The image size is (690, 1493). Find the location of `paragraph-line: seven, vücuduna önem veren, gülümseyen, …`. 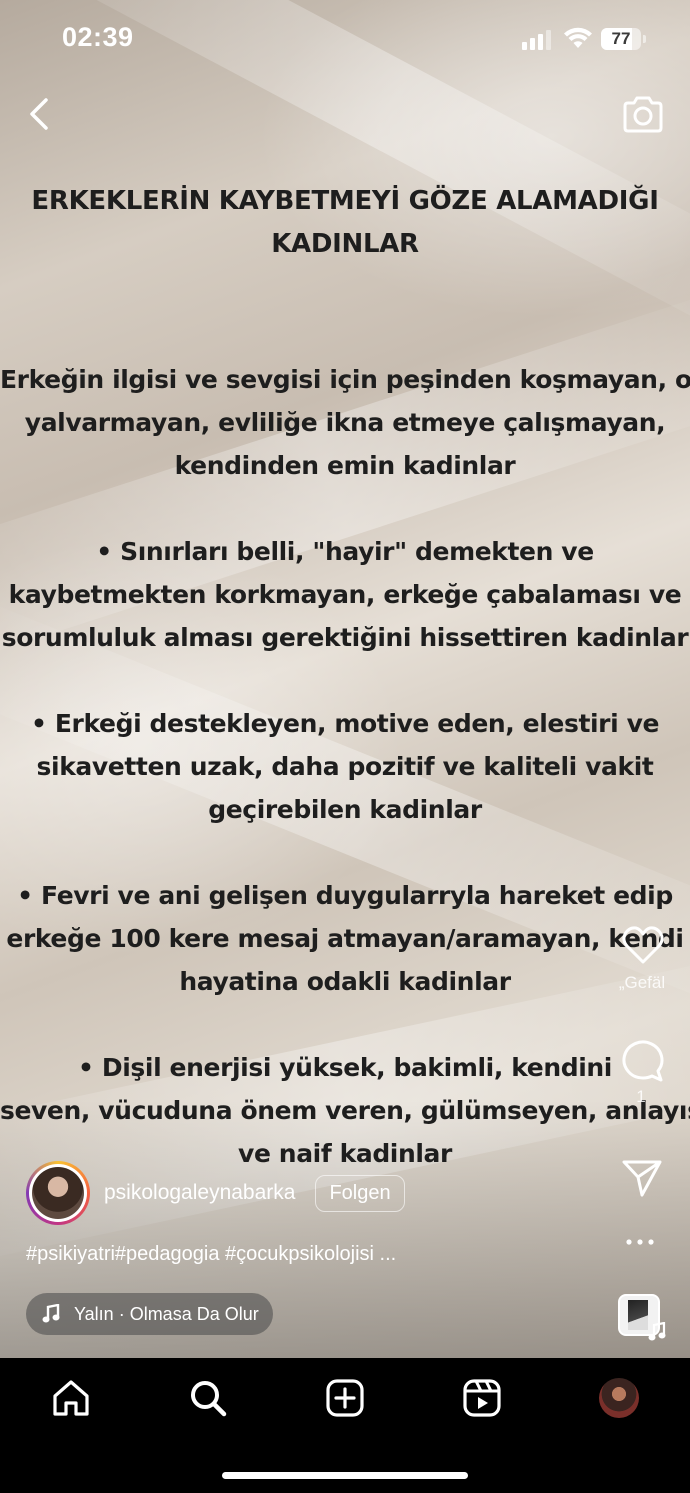

paragraph-line: seven, vücuduna önem veren, gülümseyen, … is located at coordinates (345, 1110).